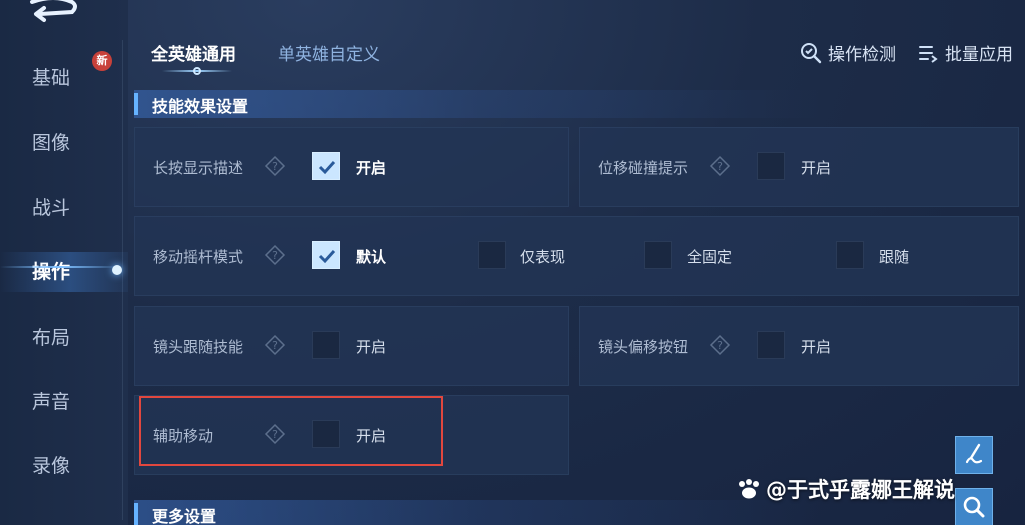  Describe the element at coordinates (564, 104) in the screenshot. I see `section-header-skill-effects: 技能效果设置` at that location.